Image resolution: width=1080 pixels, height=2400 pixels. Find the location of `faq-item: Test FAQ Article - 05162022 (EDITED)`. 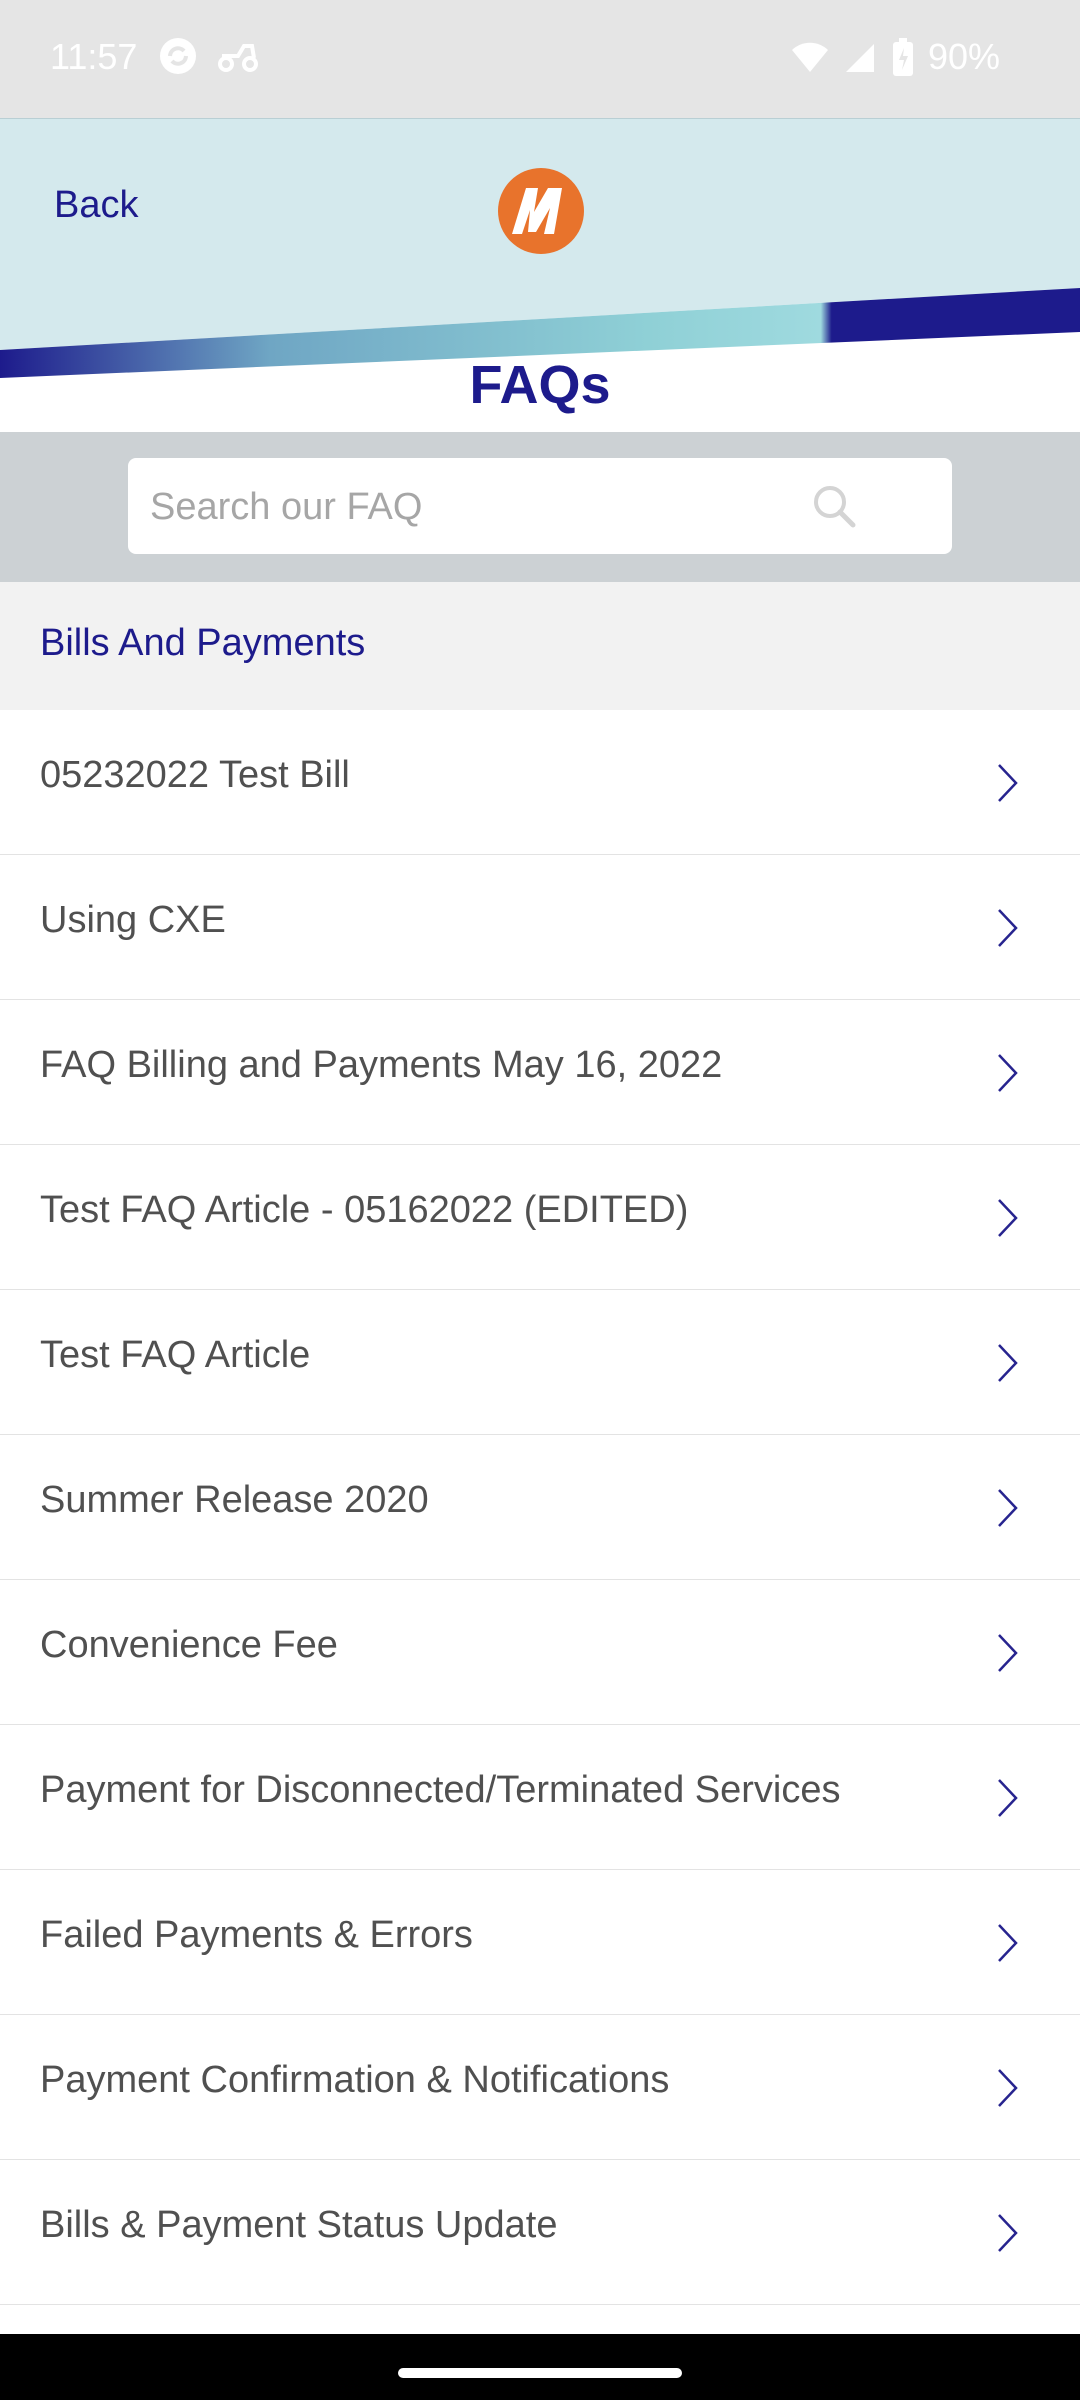

faq-item: Test FAQ Article - 05162022 (EDITED) is located at coordinates (540, 1217).